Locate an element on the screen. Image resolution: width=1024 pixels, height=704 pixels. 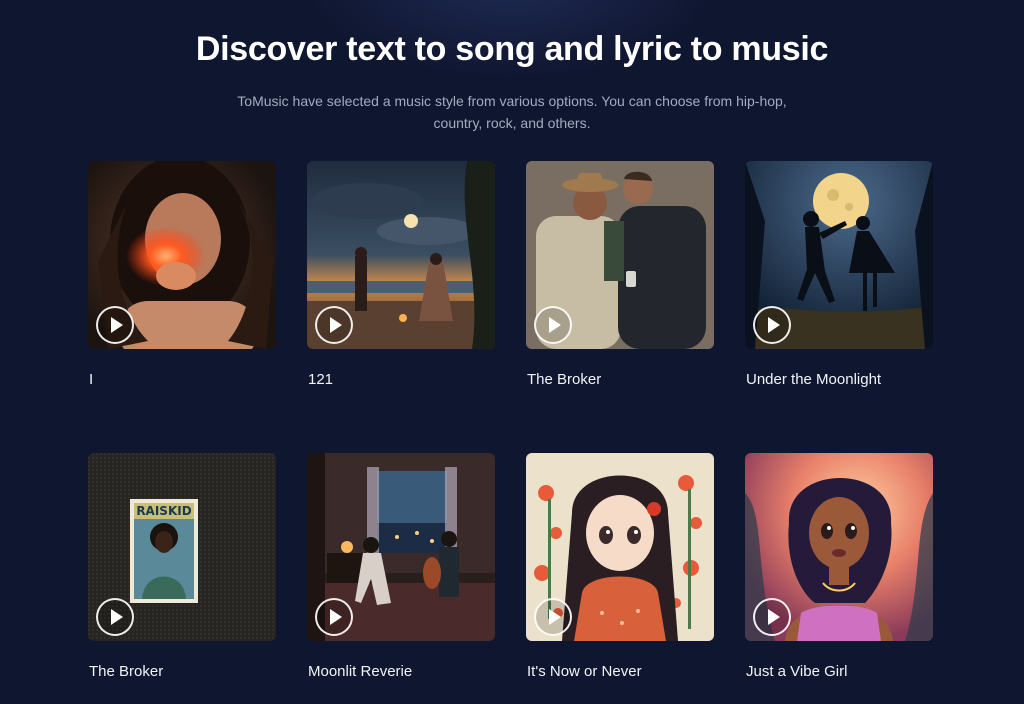
song-card-5: RAISKID The Broker is located at coordinates (182, 566).